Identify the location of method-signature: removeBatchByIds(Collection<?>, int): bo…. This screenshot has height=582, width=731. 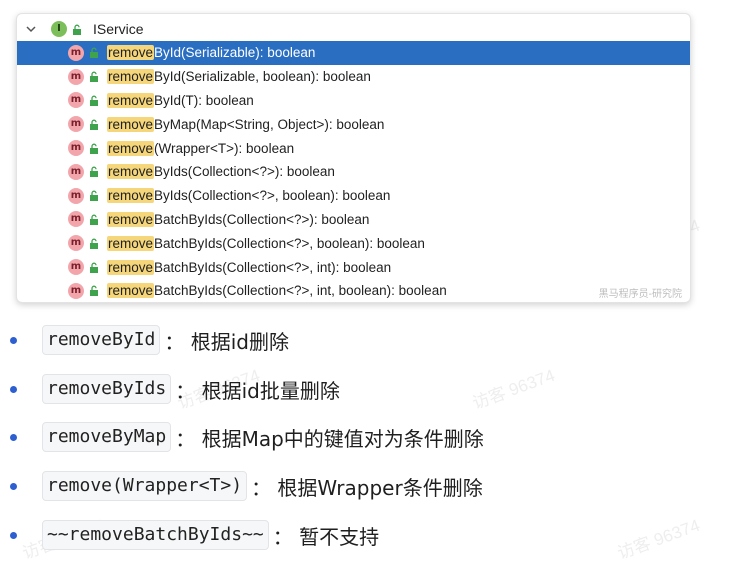
(249, 267).